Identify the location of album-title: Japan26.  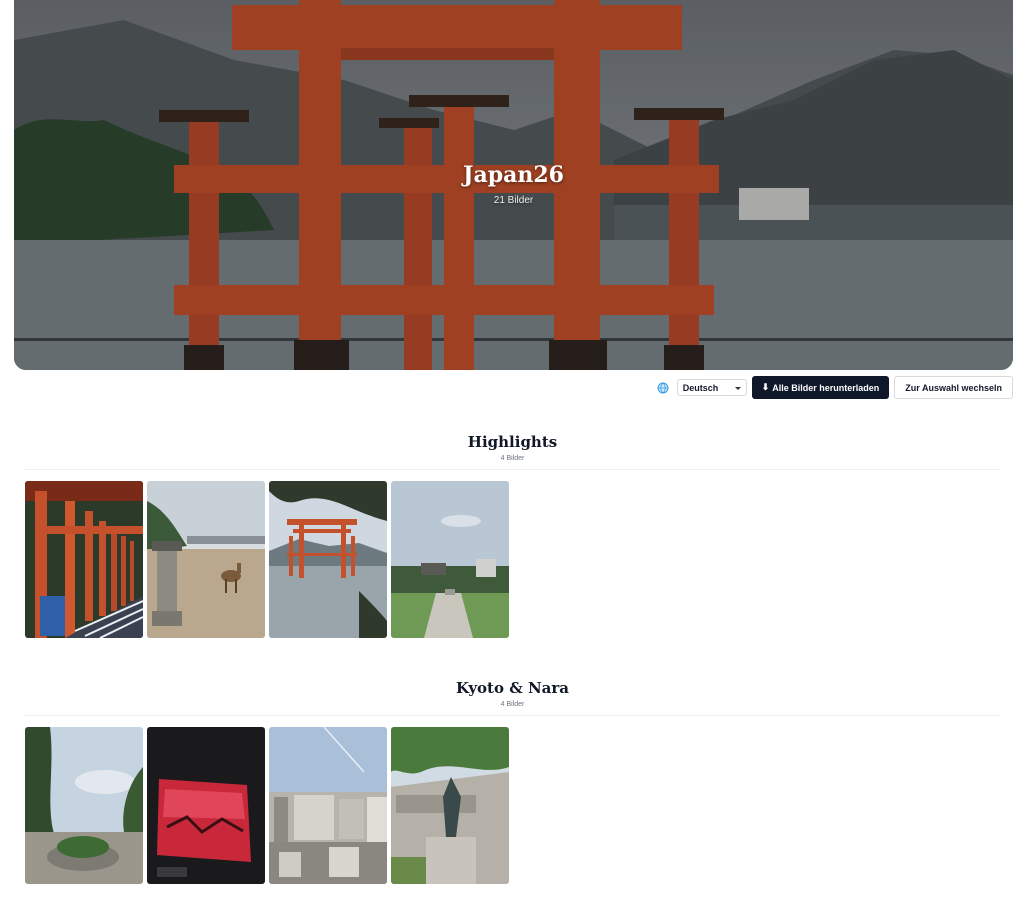
(513, 175).